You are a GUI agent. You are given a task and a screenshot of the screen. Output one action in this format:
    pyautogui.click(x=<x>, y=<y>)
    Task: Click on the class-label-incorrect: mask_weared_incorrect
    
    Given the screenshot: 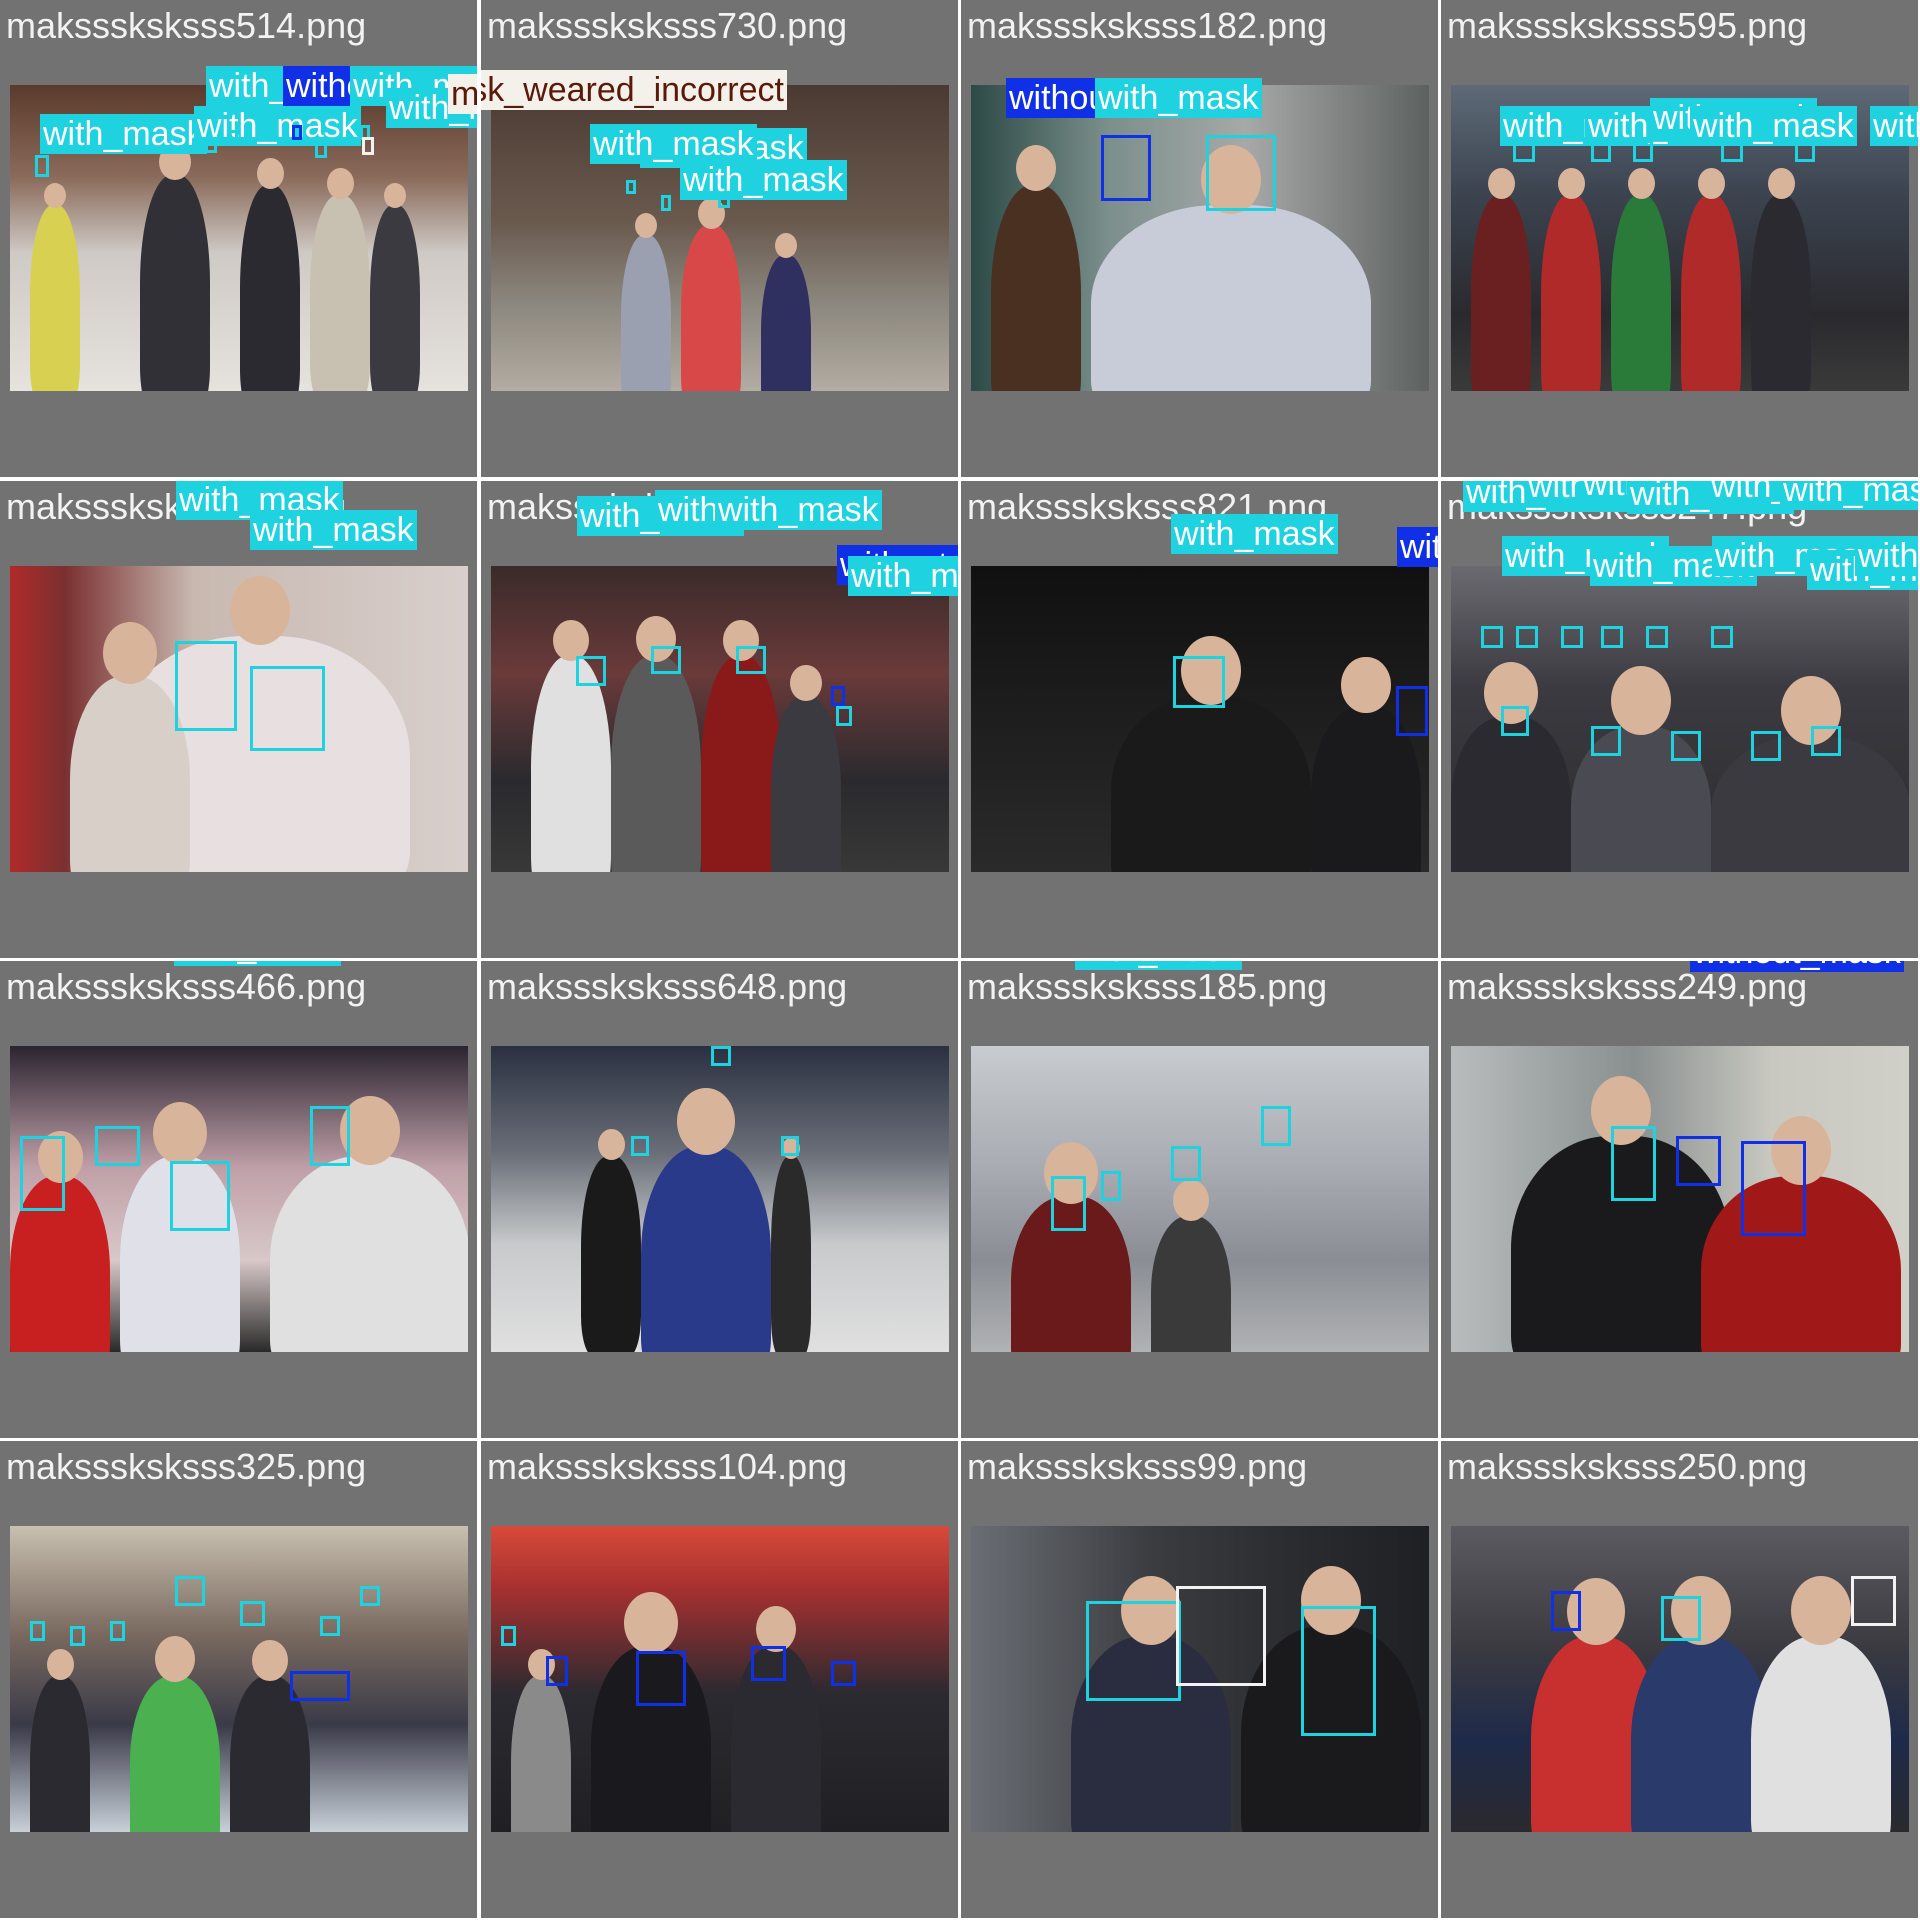 What is the action you would take?
    pyautogui.click(x=462, y=94)
    